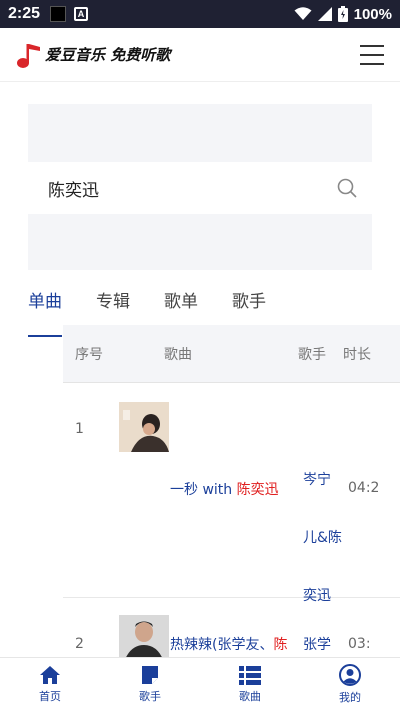  What do you see at coordinates (322, 538) in the screenshot?
I see `singer-line: 儿&陈` at bounding box center [322, 538].